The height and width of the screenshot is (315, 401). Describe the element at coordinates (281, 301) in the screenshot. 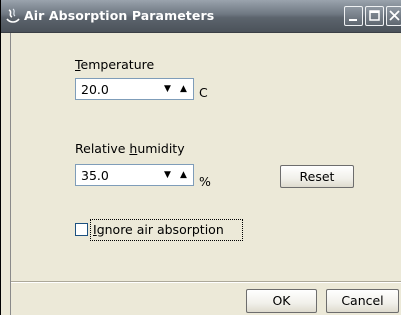

I see `ok-button: OK` at that location.